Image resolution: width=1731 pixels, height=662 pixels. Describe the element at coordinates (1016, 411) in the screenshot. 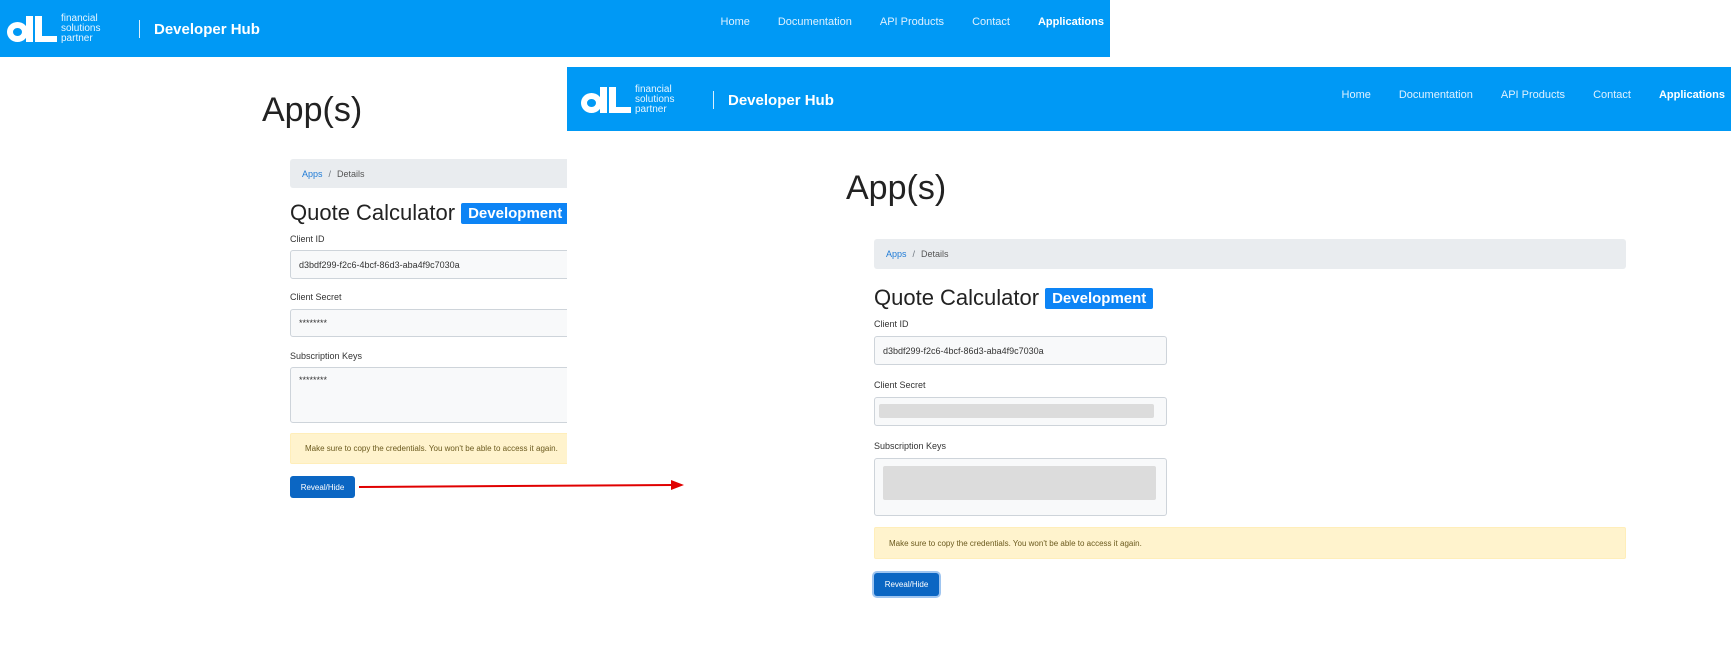

I see `client-secret-redaction` at that location.